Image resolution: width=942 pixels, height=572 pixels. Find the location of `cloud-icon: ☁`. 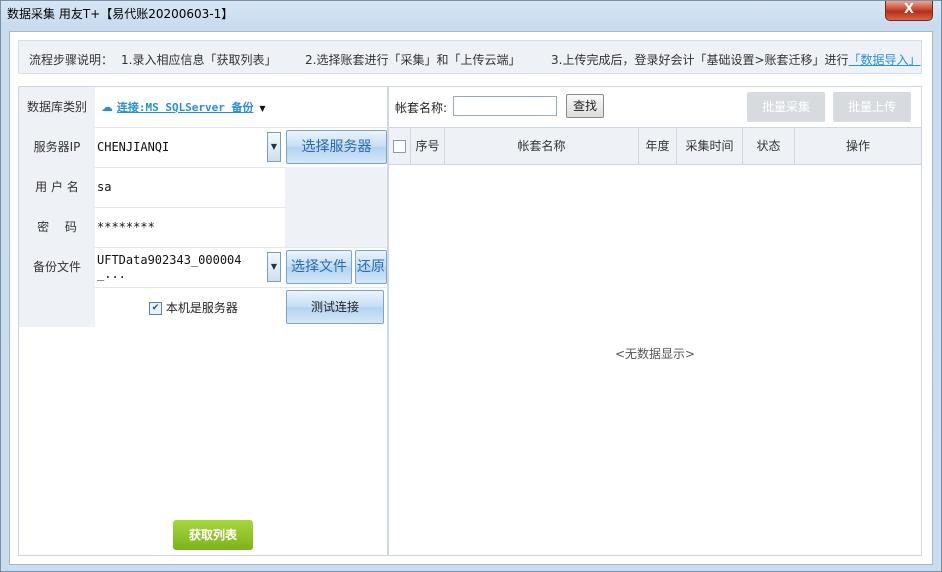

cloud-icon: ☁ is located at coordinates (107, 107).